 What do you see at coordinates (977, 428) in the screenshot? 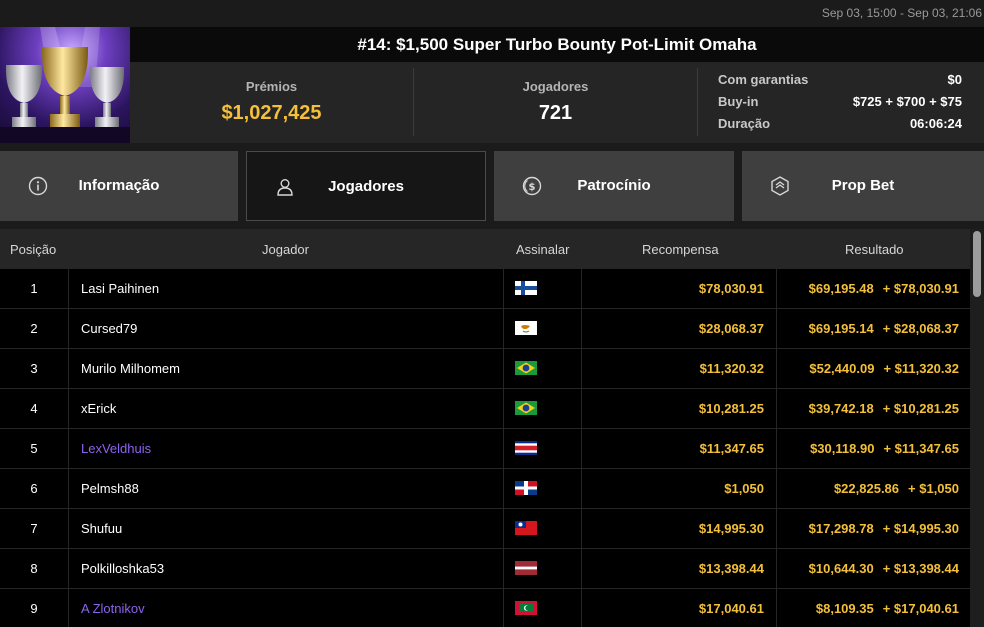
I see `scrollbar` at bounding box center [977, 428].